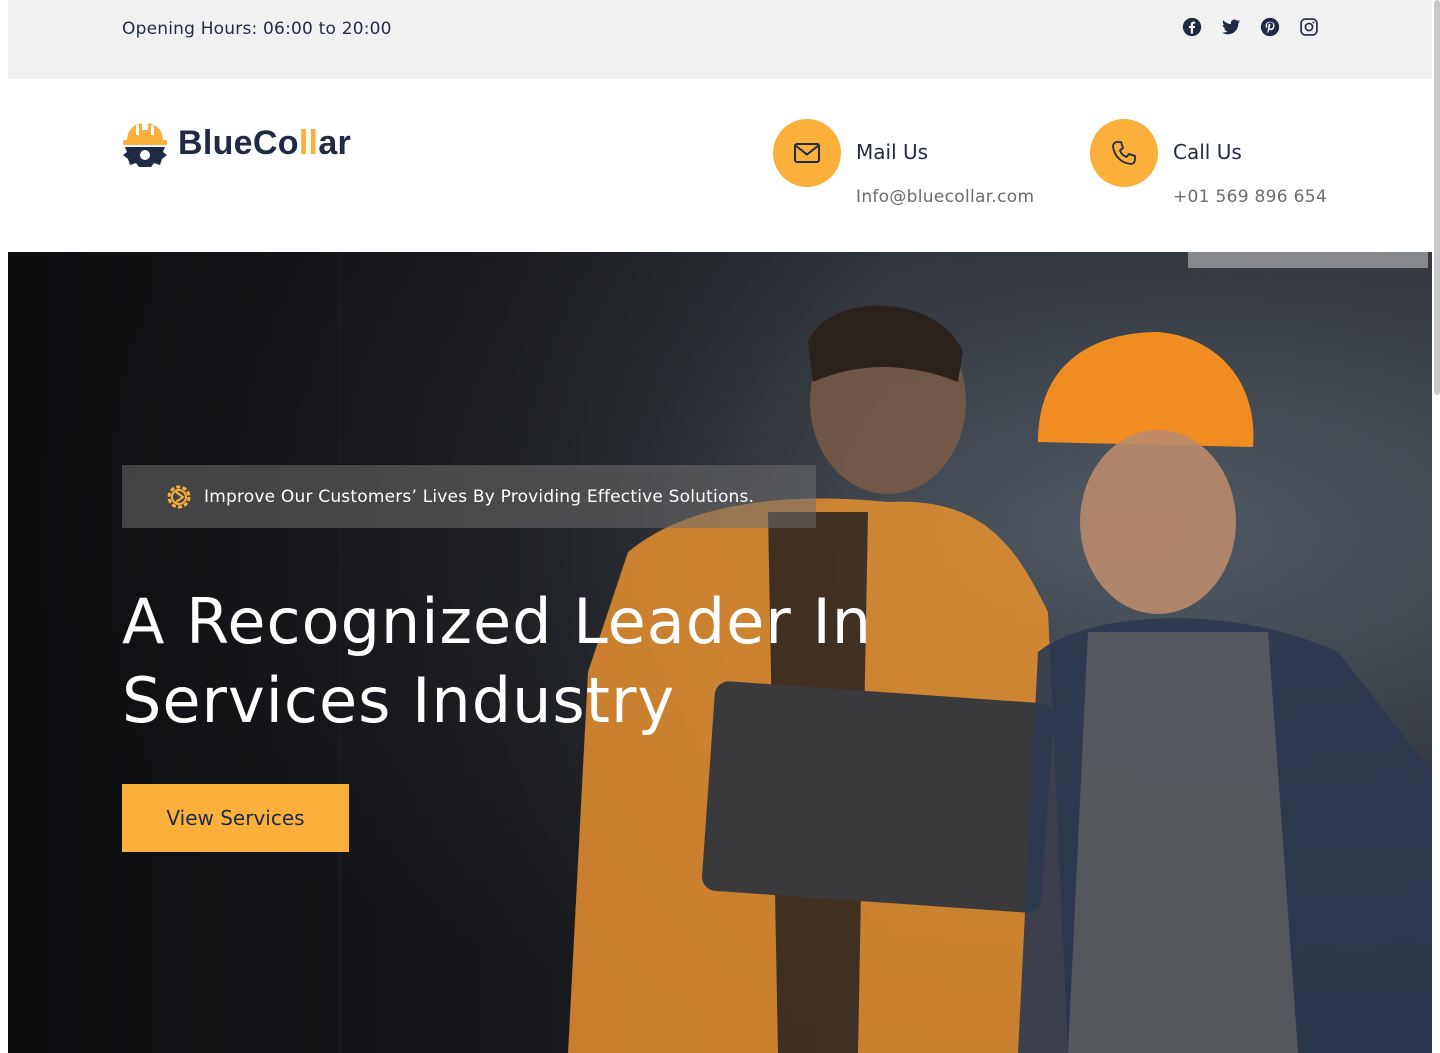  What do you see at coordinates (945, 197) in the screenshot?
I see `mail-address: Info@bluecollar.com` at bounding box center [945, 197].